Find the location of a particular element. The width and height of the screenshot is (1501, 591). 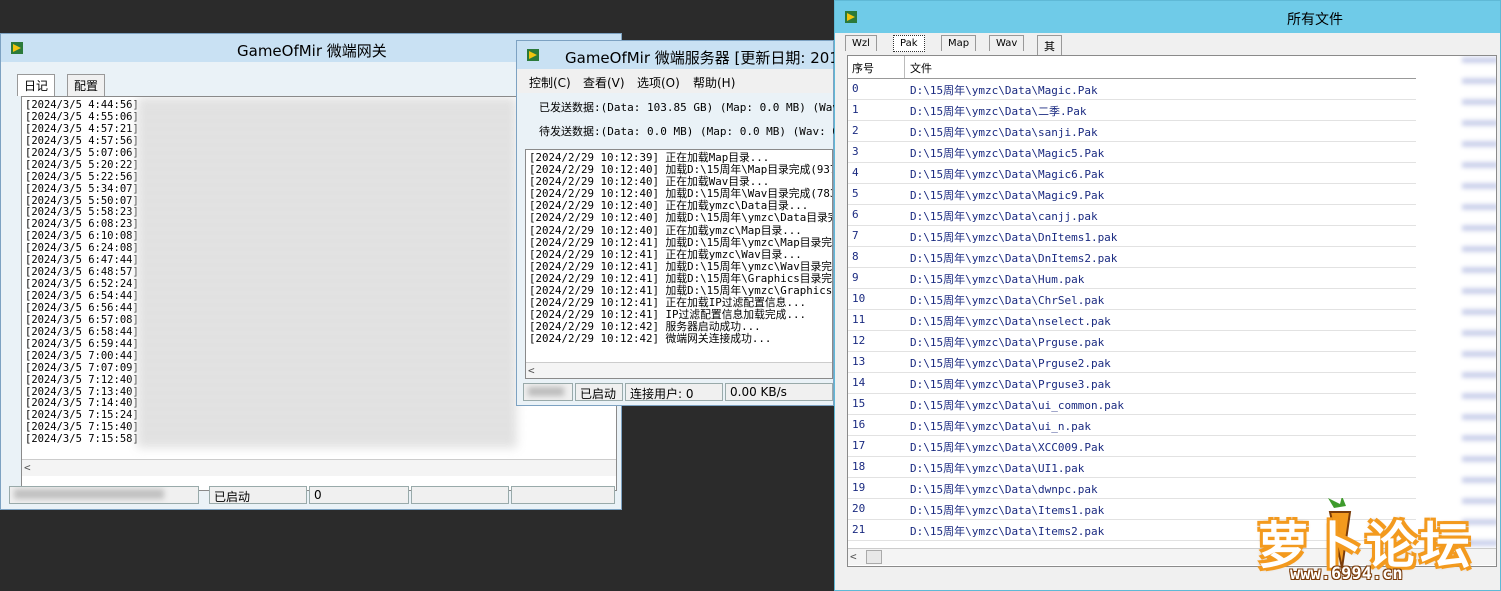

log-line: [2024/3/5 6:48:57] is located at coordinates (82, 272).